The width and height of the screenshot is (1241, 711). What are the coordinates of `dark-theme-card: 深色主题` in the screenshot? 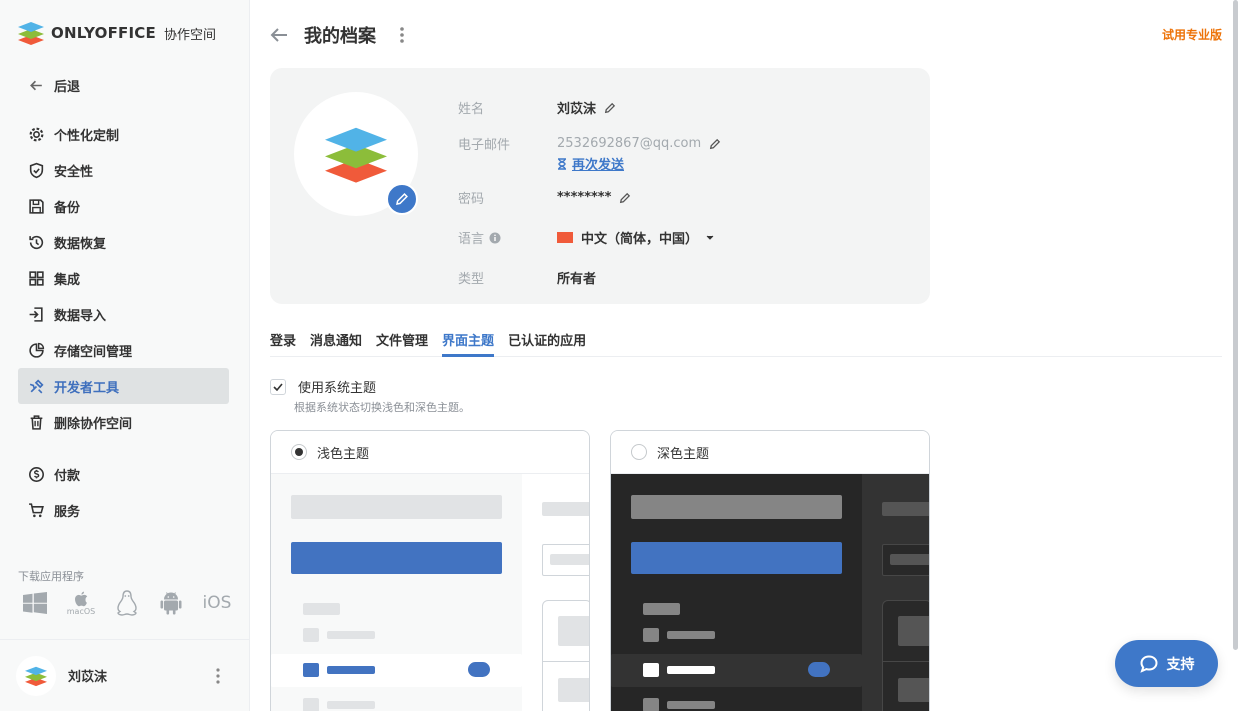 It's located at (770, 570).